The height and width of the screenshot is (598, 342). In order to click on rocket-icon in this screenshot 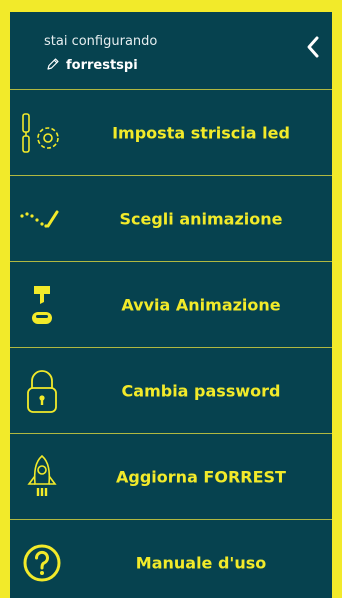, I will do `click(42, 477)`.